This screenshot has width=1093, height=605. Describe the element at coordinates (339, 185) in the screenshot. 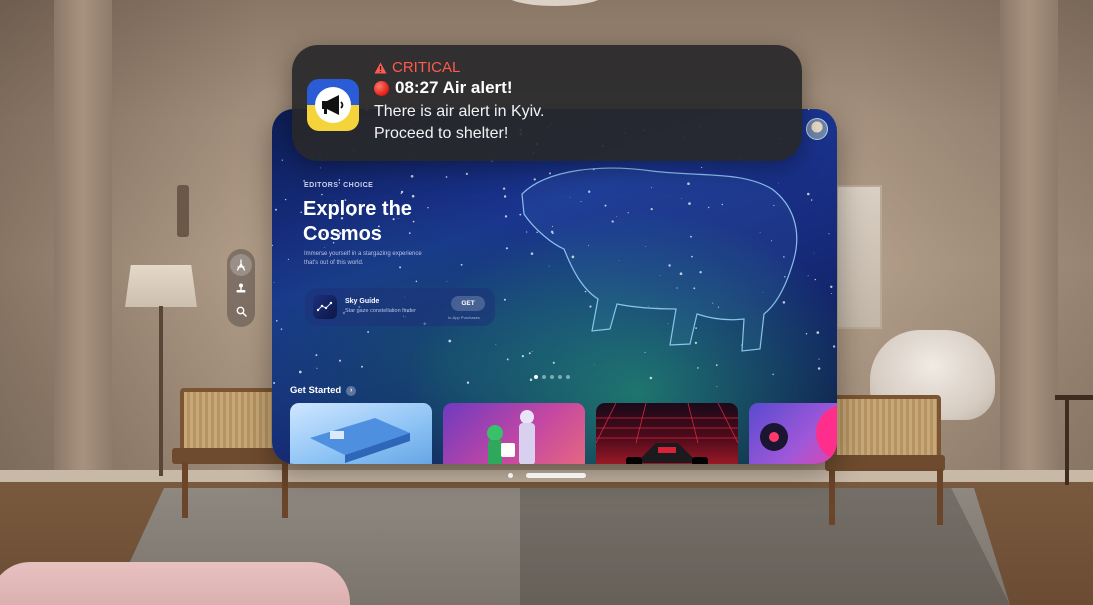

I see `hero-eyebrow: EDITORS' CHOICE` at that location.